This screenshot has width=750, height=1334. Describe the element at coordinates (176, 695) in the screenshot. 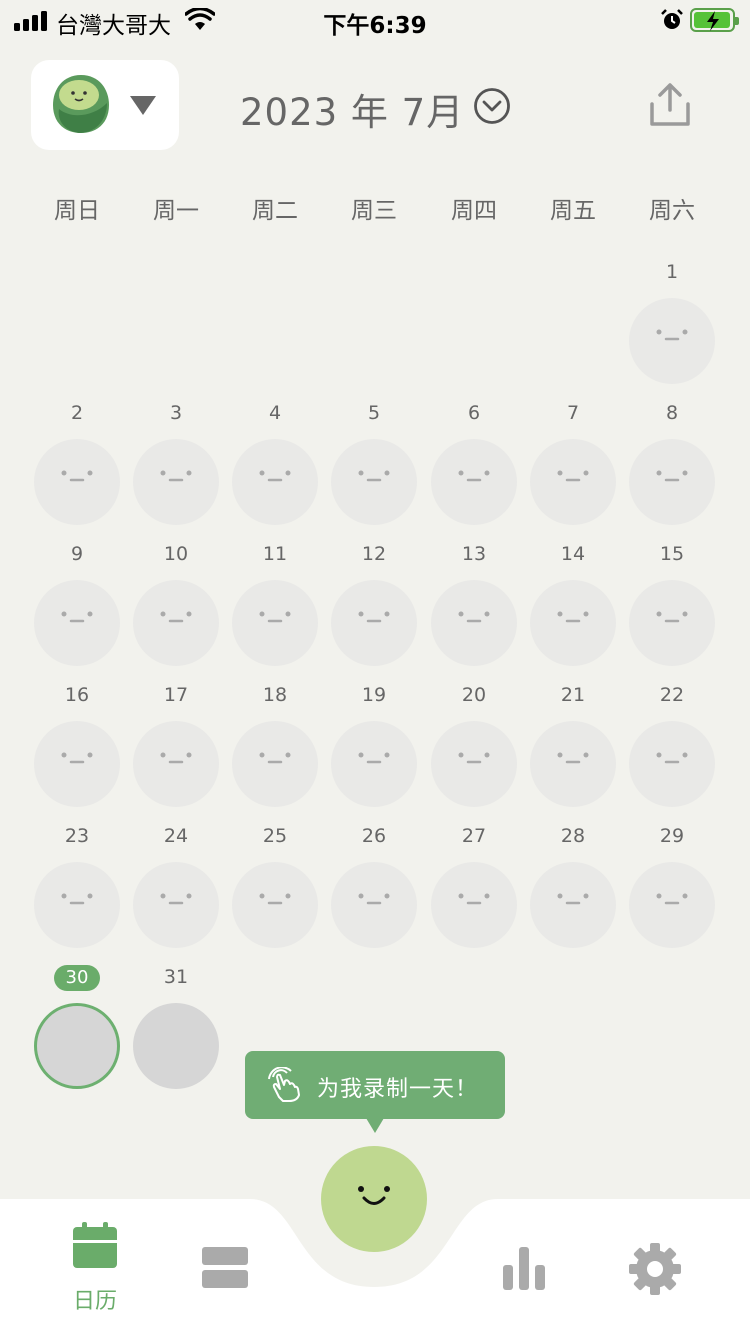

I see `day-number: 17` at that location.